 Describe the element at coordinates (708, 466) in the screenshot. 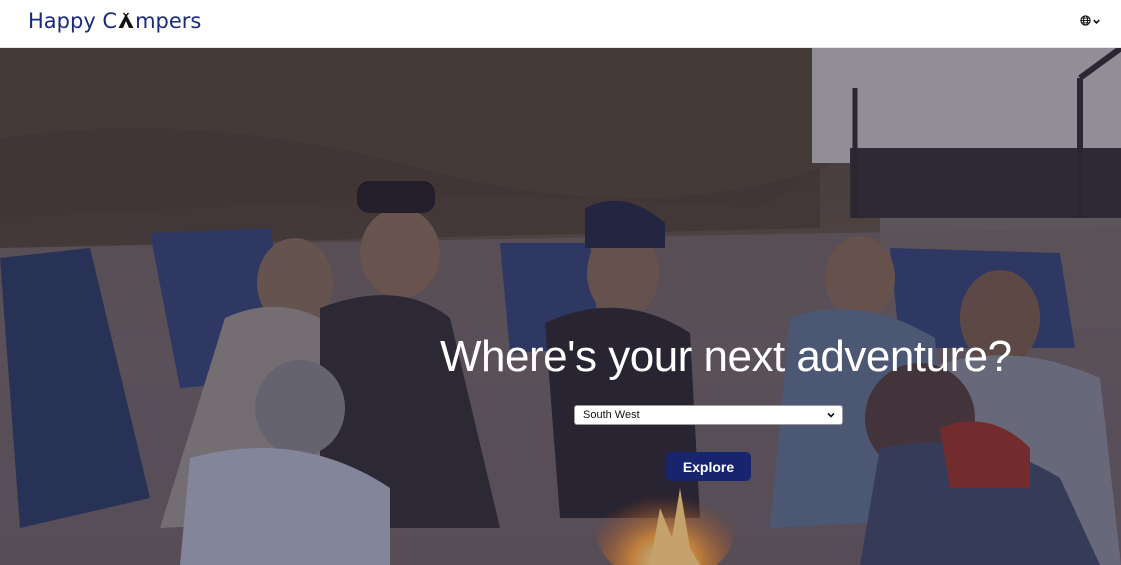

I see `explore-button: Explore` at that location.